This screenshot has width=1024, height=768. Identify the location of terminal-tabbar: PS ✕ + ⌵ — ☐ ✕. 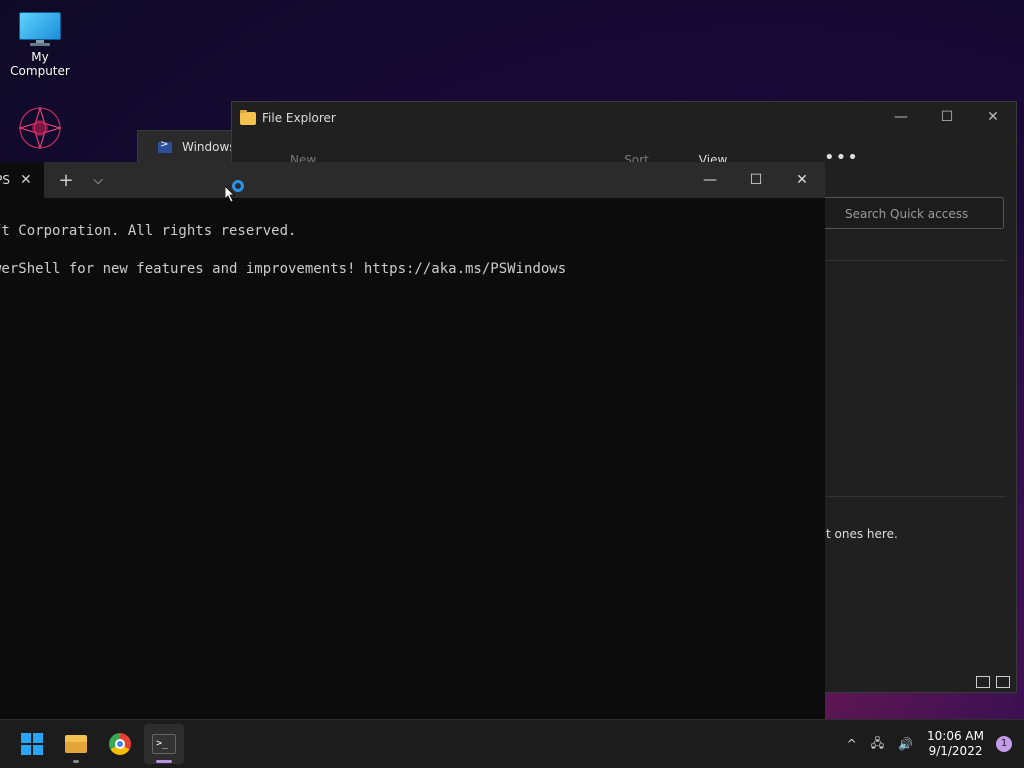
(412, 180).